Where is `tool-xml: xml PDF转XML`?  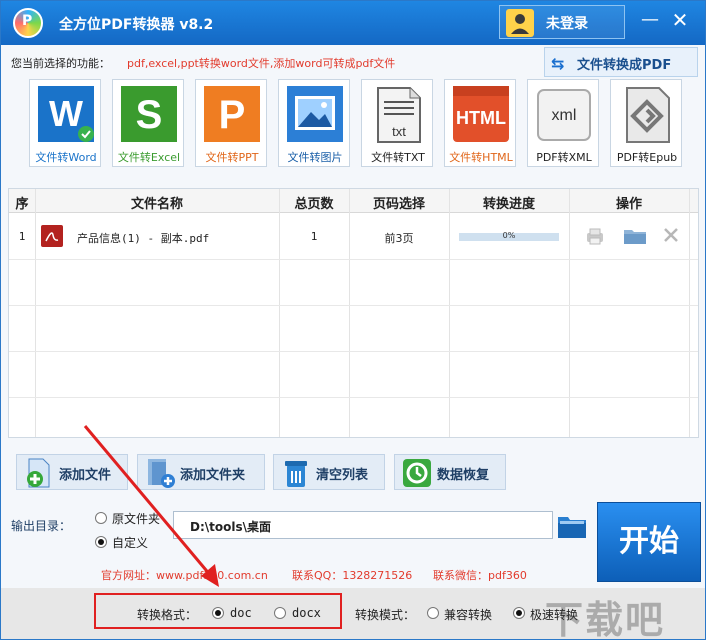
tool-xml: xml PDF转XML is located at coordinates (563, 123).